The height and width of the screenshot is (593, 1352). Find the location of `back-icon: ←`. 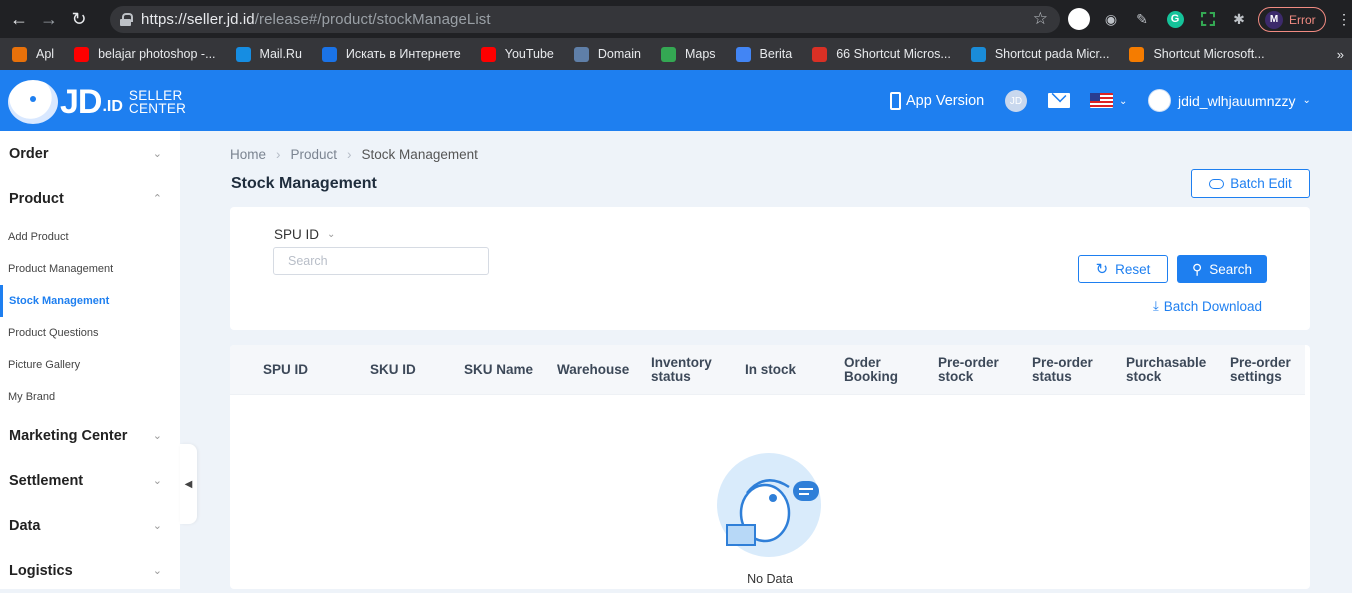

back-icon: ← is located at coordinates (19, 19).